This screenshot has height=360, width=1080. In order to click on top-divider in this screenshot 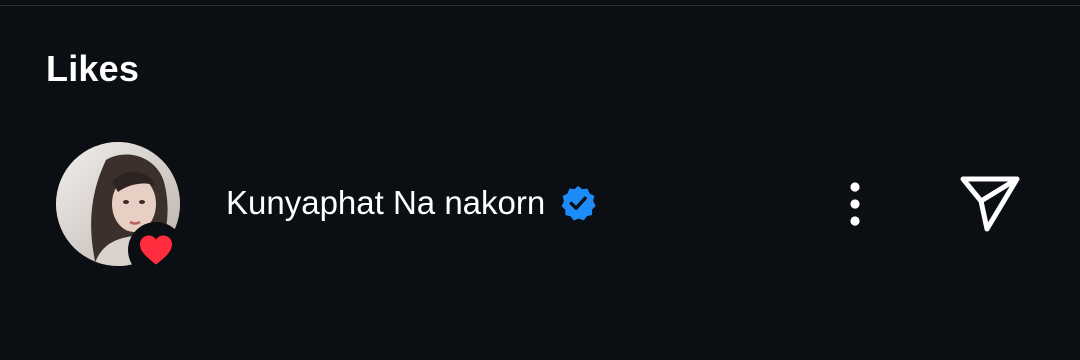, I will do `click(540, 5)`.